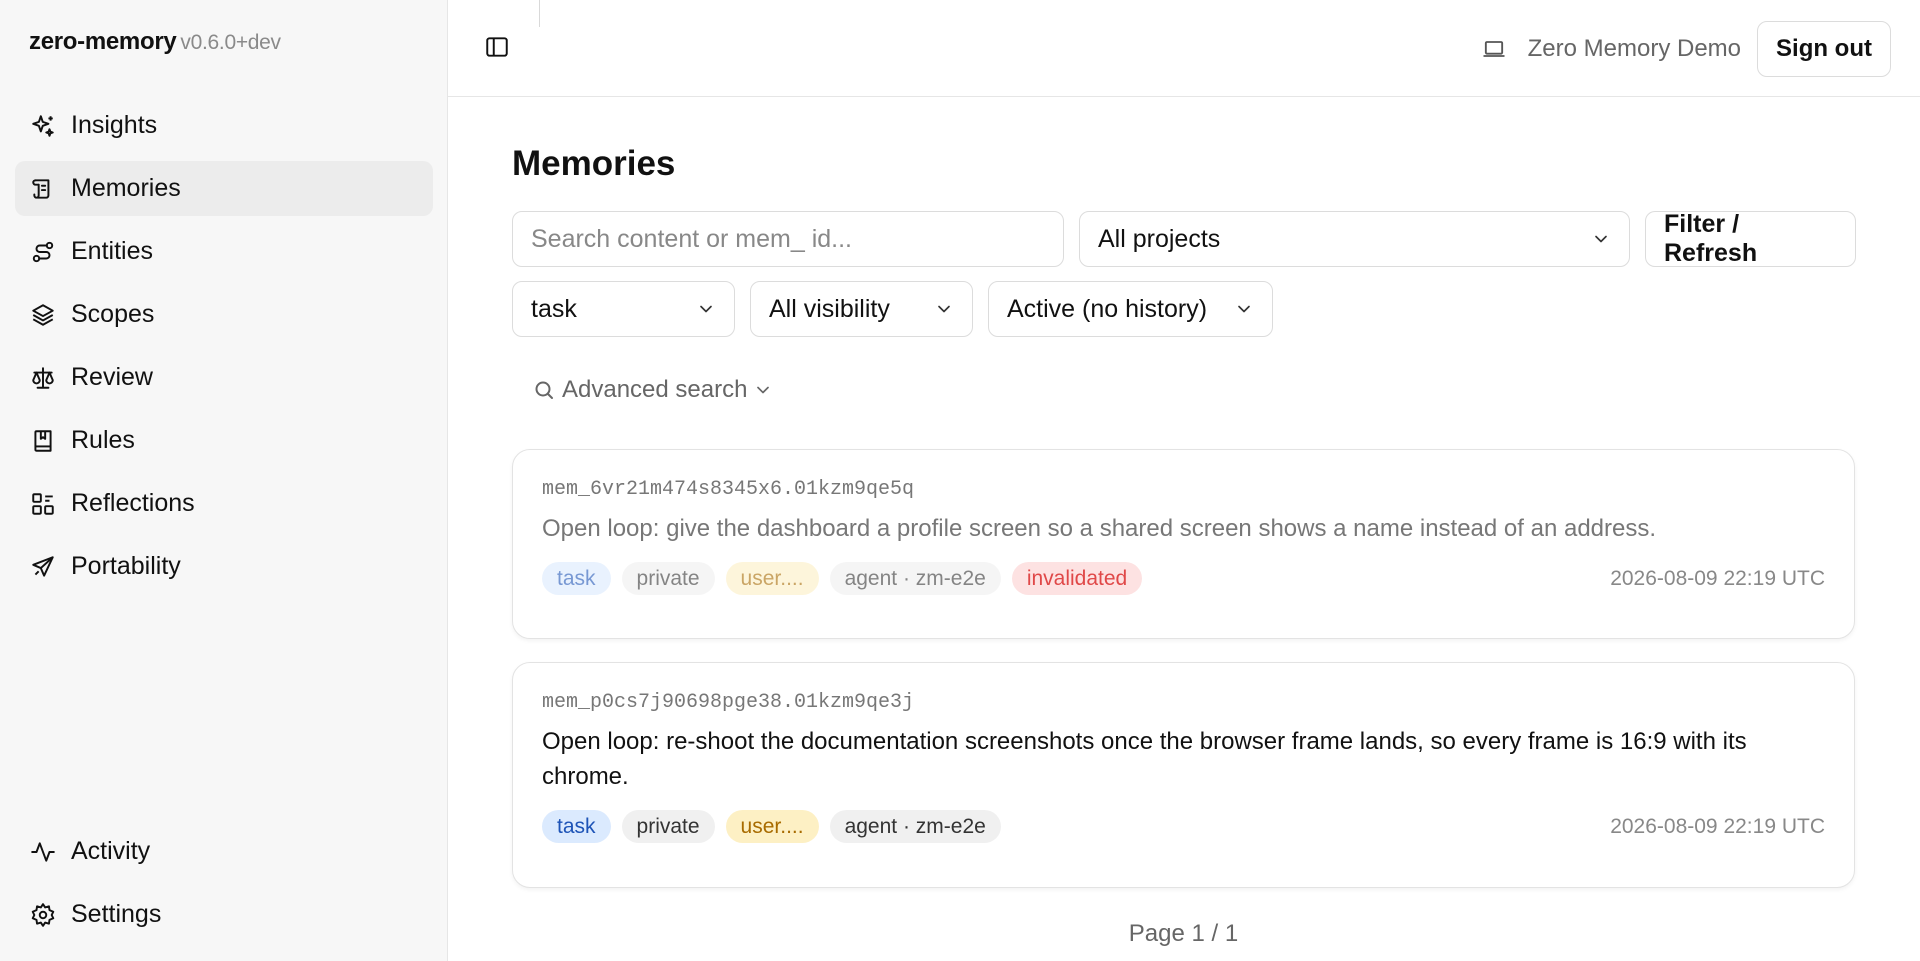 This screenshot has height=961, width=1920. What do you see at coordinates (133, 503) in the screenshot?
I see `sidebar-item-label: Reflections` at bounding box center [133, 503].